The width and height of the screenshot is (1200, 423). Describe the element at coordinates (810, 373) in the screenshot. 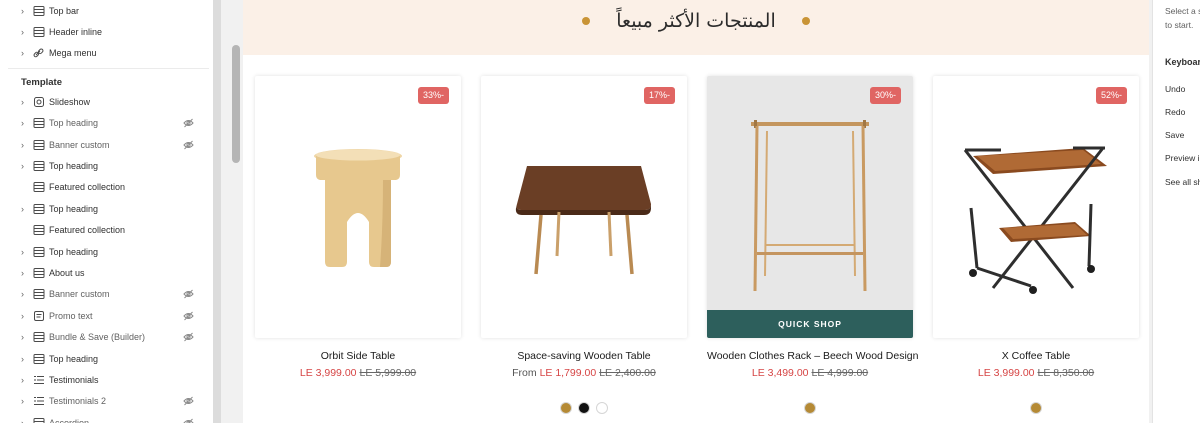

I see `product-price: LE 3,499.00 LE 4,999.00` at that location.